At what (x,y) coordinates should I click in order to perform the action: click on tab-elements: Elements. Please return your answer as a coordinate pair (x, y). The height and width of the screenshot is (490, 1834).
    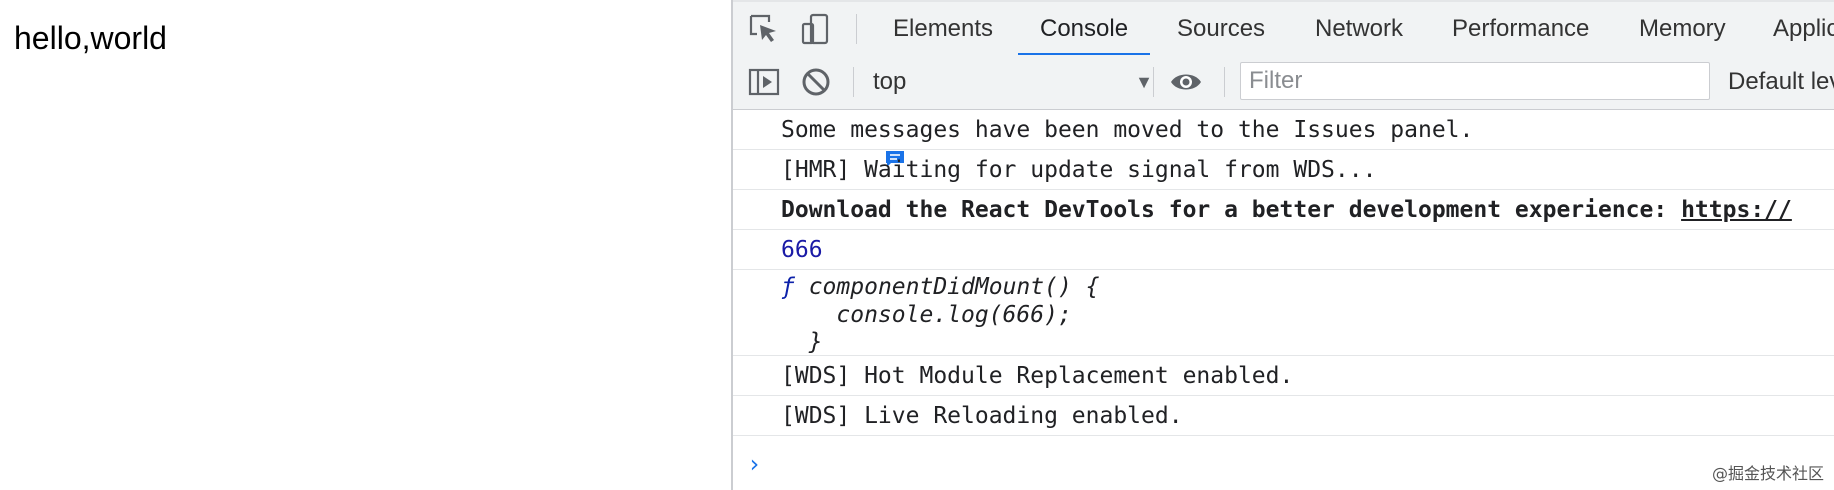
    Looking at the image, I should click on (943, 28).